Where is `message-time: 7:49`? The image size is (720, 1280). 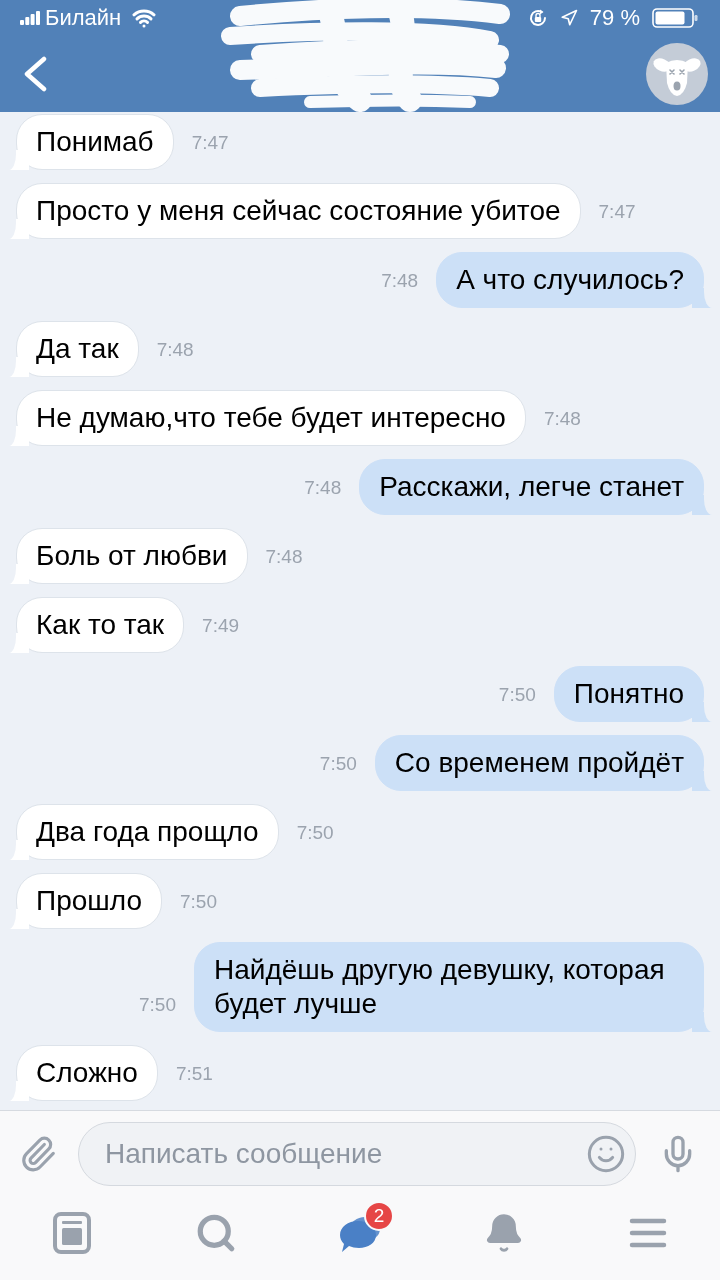 message-time: 7:49 is located at coordinates (221, 626).